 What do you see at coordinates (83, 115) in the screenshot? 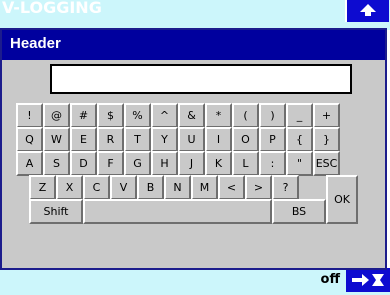
I see `key-row1-2: #` at bounding box center [83, 115].